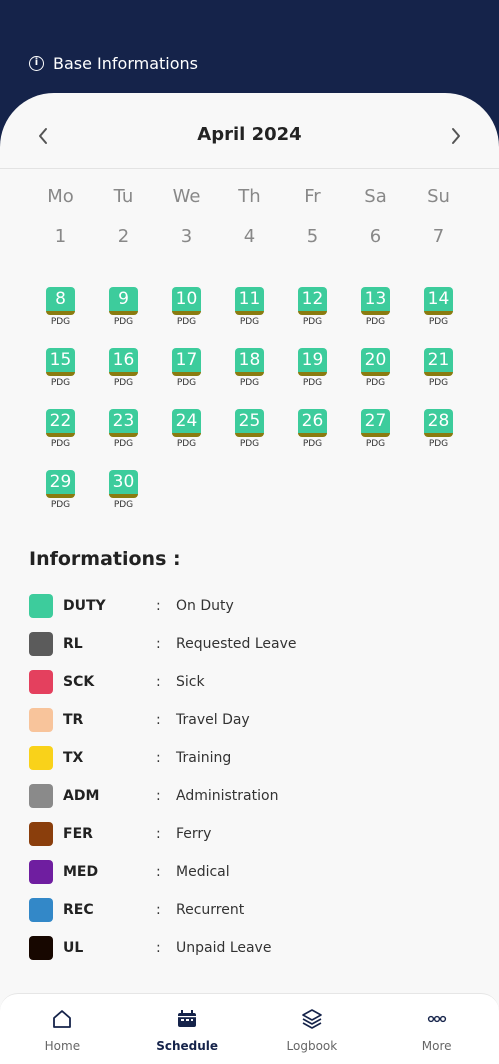 The height and width of the screenshot is (1064, 499). Describe the element at coordinates (438, 378) in the screenshot. I see `calendar-duty-day: 21 PDG` at that location.